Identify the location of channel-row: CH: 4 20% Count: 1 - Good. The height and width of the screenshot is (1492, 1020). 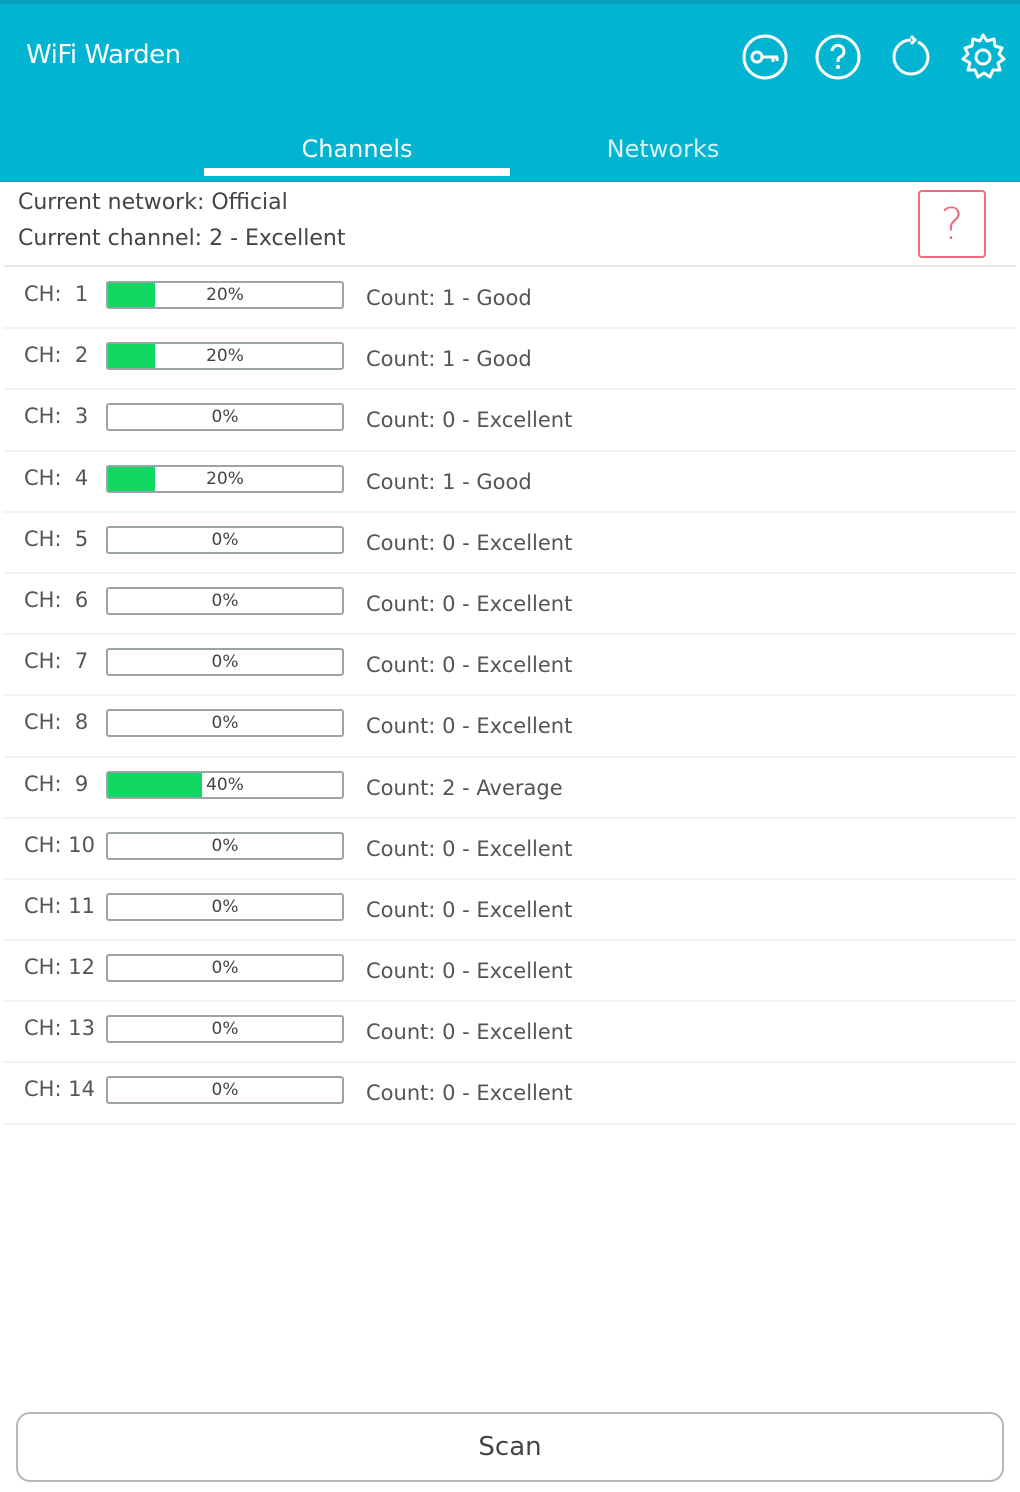
(510, 482).